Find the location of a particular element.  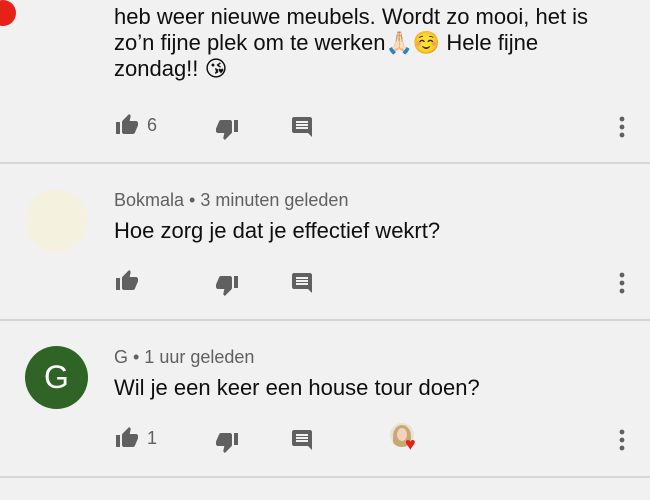

comment-actions is located at coordinates (325, 282).